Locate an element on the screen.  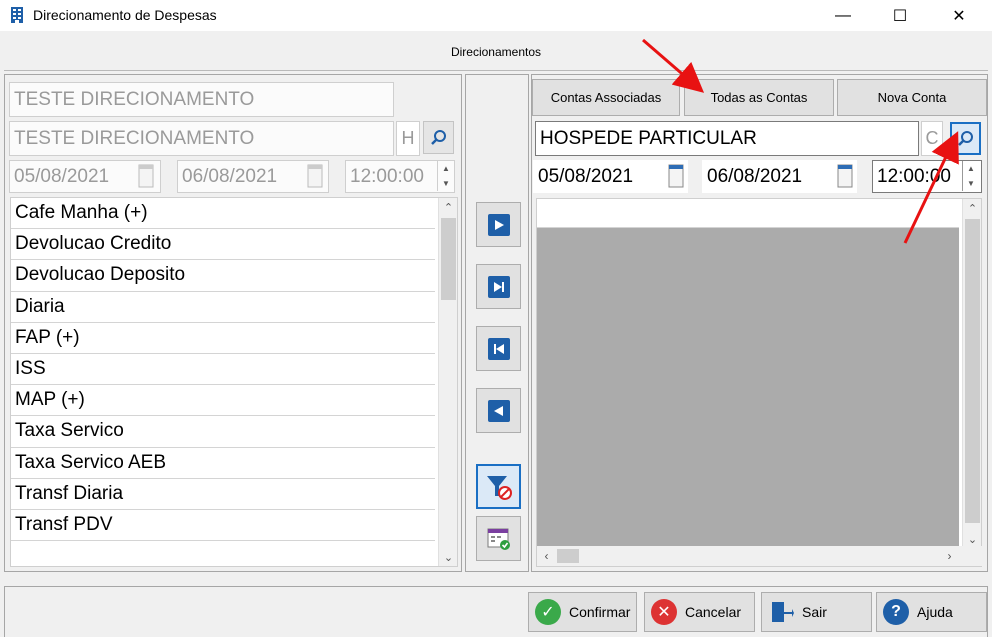
close-icon: ✕ is located at coordinates (959, 16).